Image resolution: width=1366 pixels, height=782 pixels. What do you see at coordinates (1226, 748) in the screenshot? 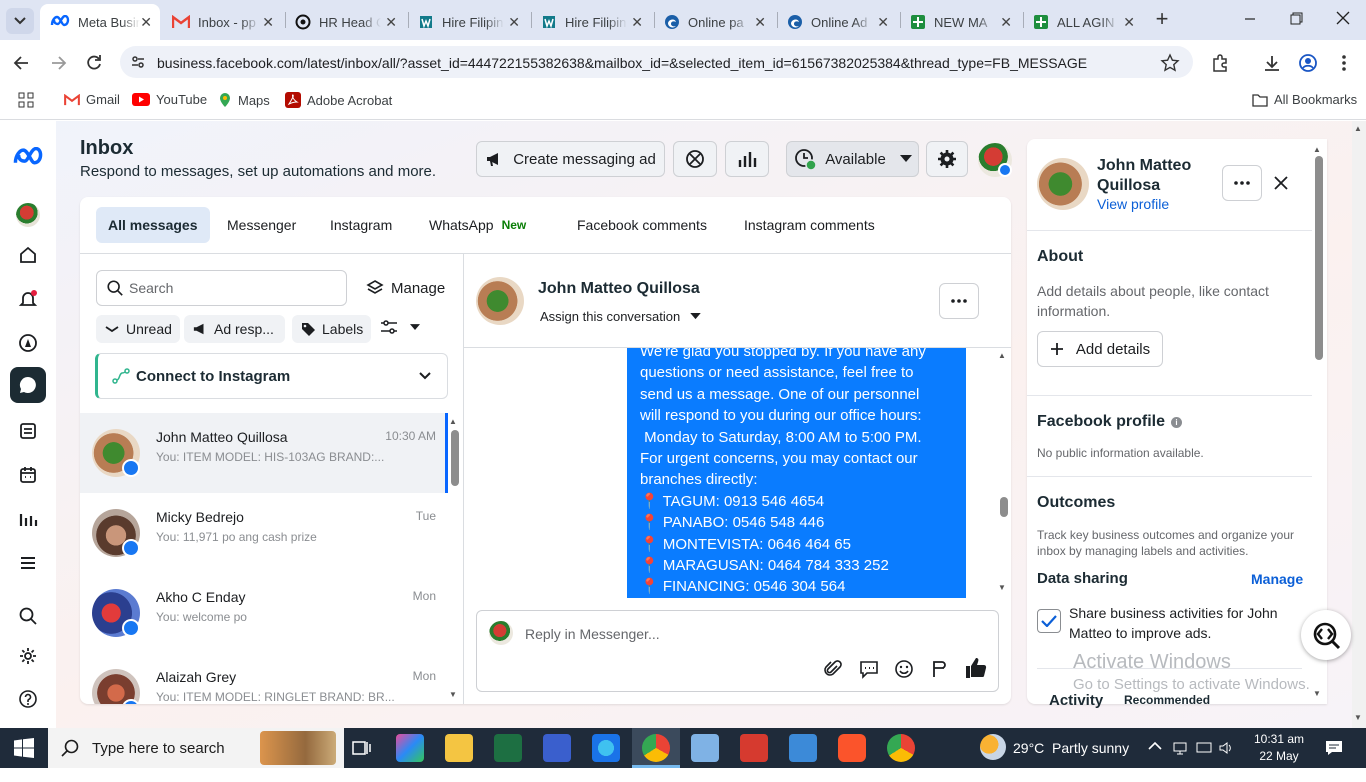
I see `volume-icon` at bounding box center [1226, 748].